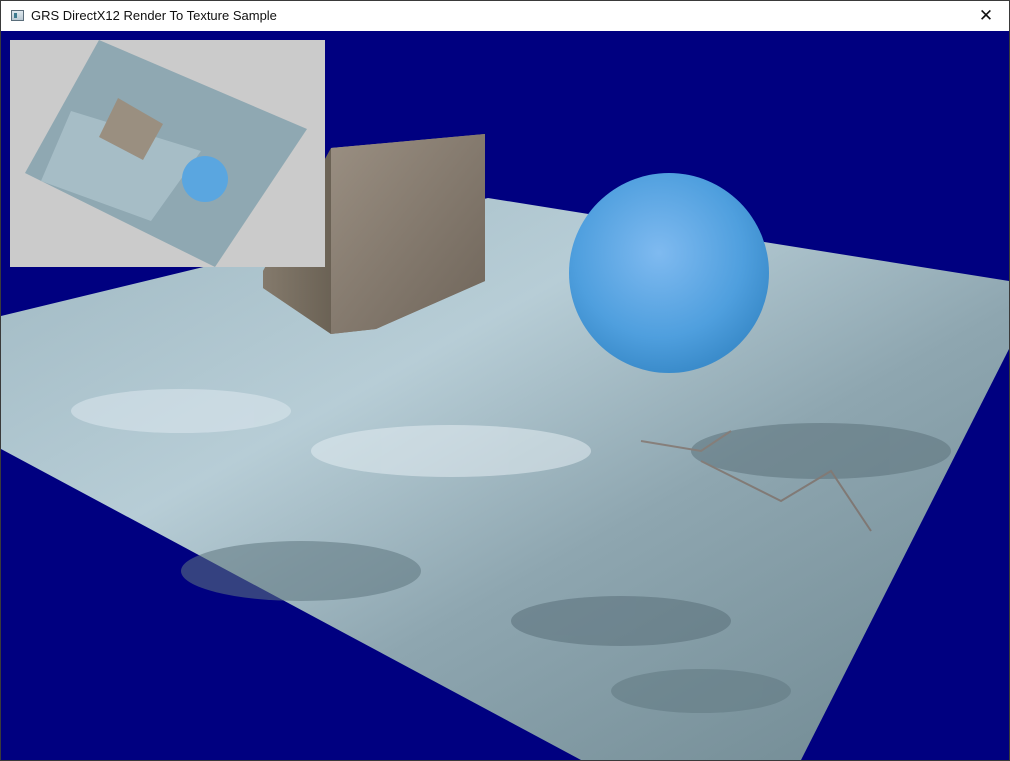  Describe the element at coordinates (167, 153) in the screenshot. I see `render-texture-preview` at that location.